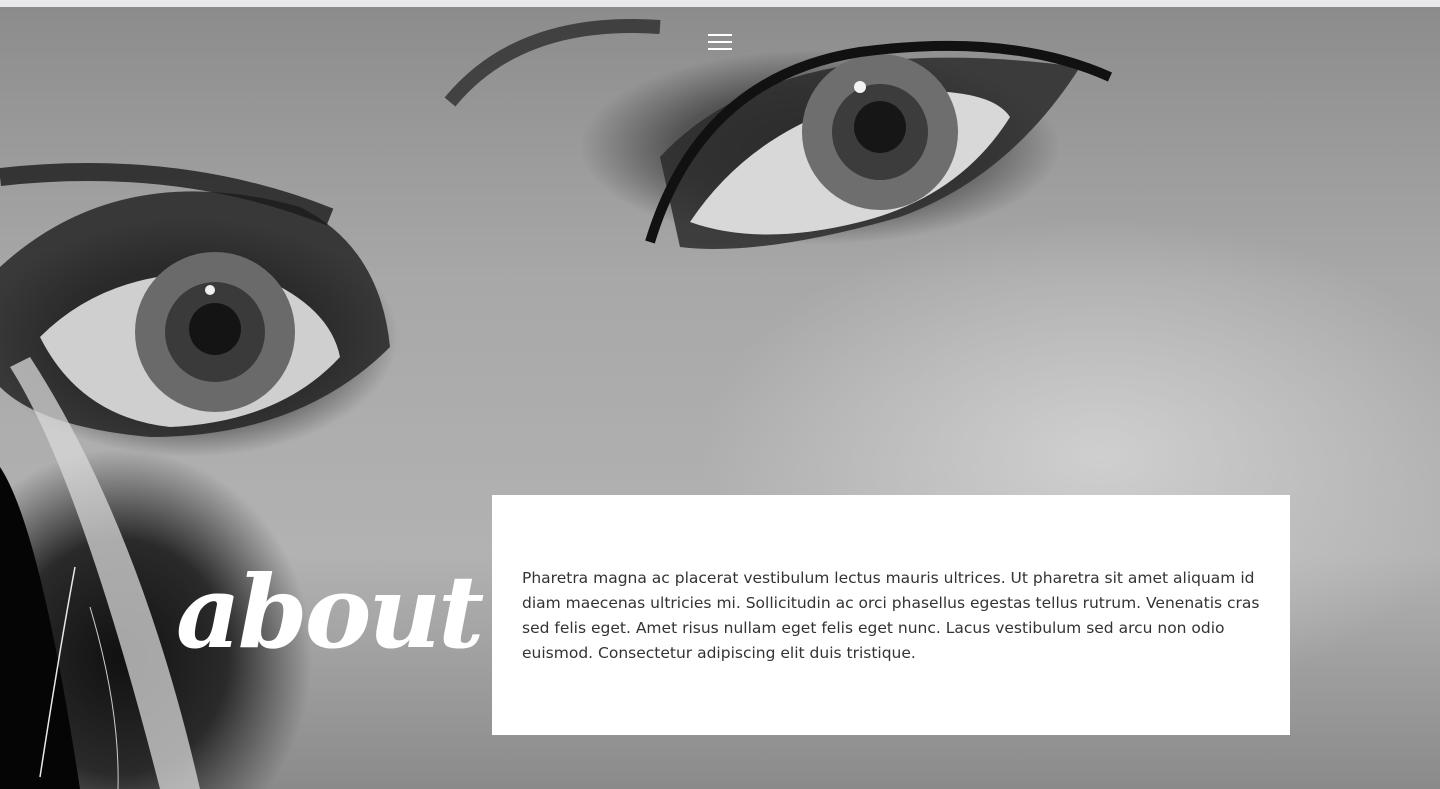  What do you see at coordinates (720, 3) in the screenshot?
I see `top-strip` at bounding box center [720, 3].